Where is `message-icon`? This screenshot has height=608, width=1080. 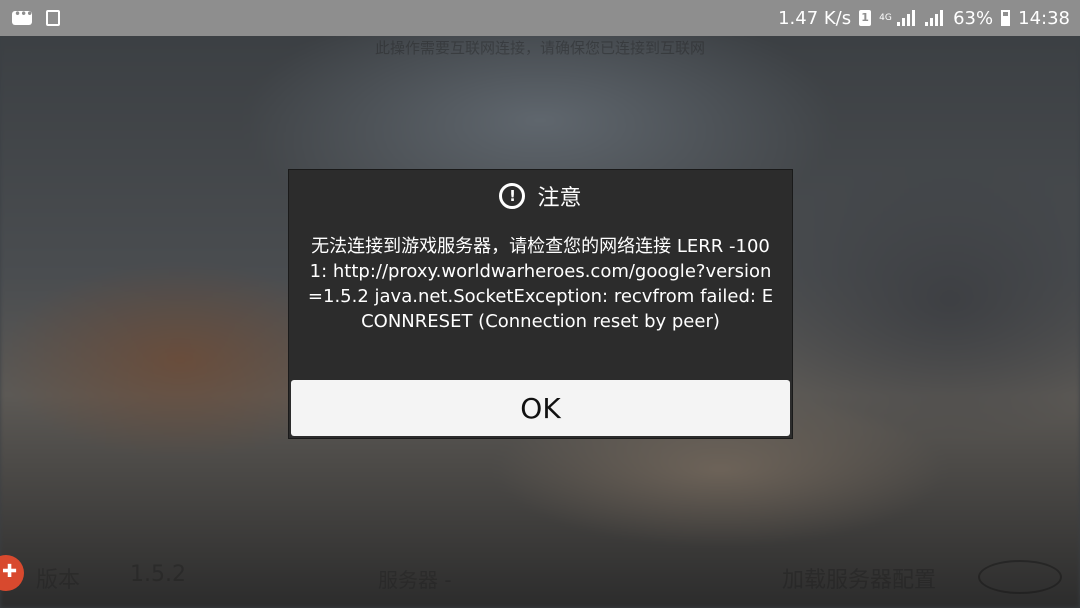
message-icon is located at coordinates (22, 16).